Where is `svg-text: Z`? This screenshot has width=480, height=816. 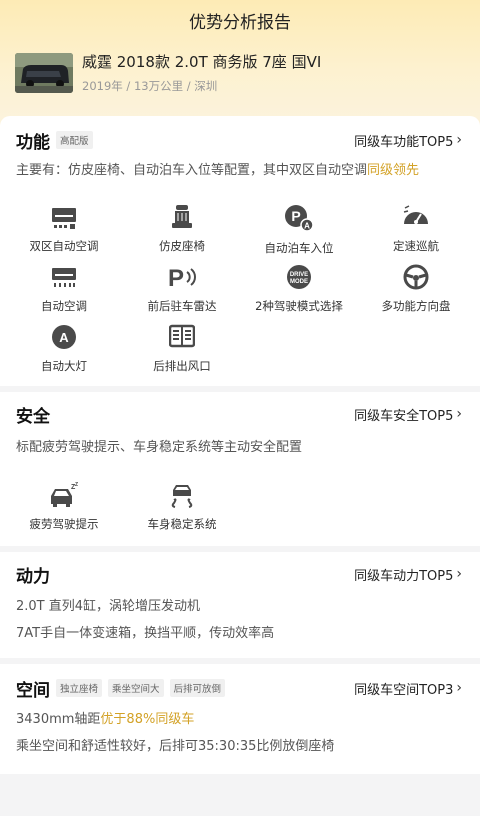 svg-text: Z is located at coordinates (76, 485).